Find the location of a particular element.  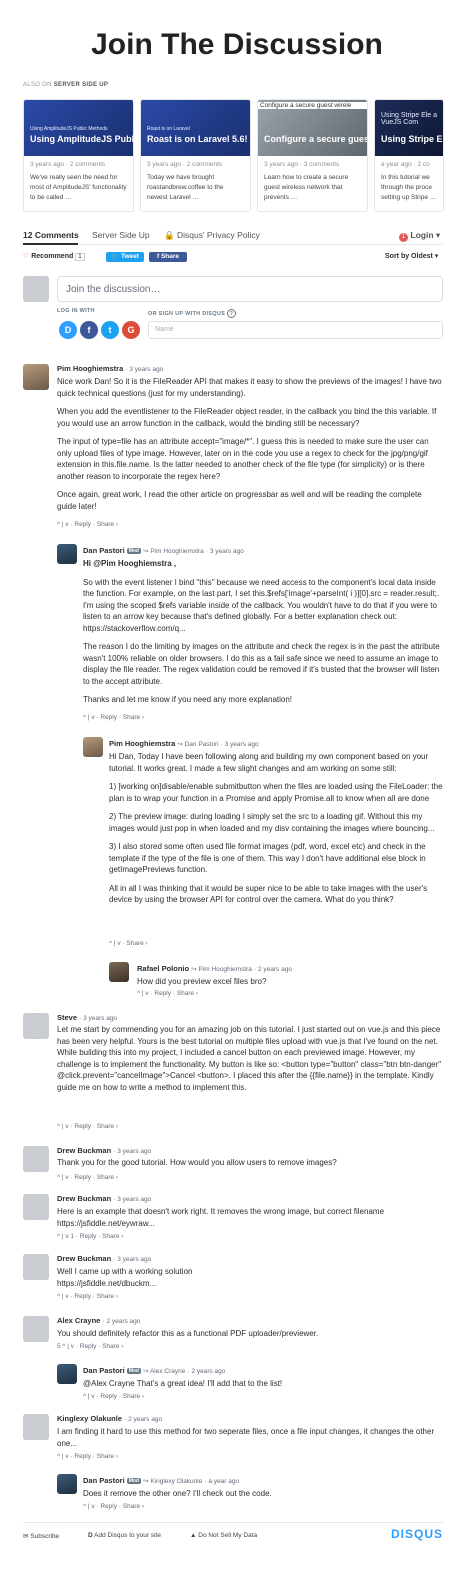

facebook-login-icon: f is located at coordinates (89, 330).